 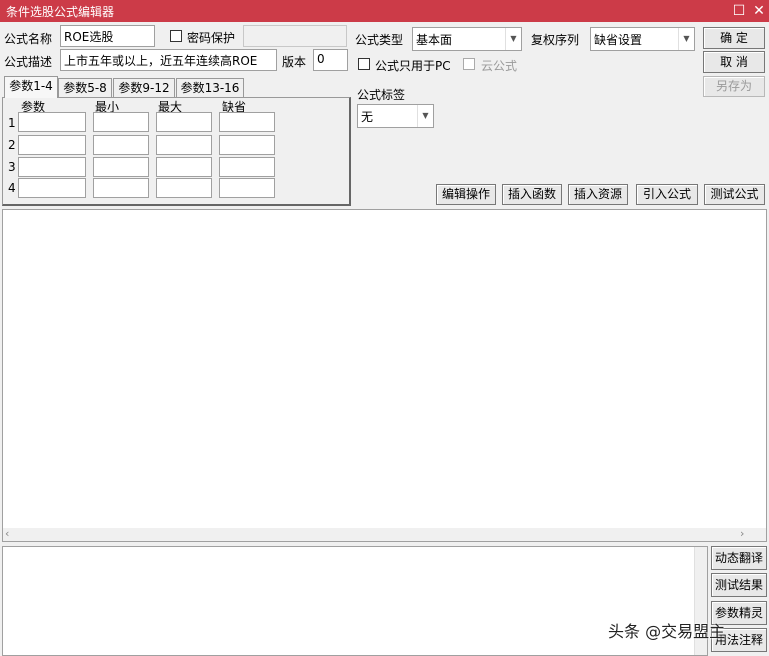 I want to click on param-3-max, so click(x=184, y=167).